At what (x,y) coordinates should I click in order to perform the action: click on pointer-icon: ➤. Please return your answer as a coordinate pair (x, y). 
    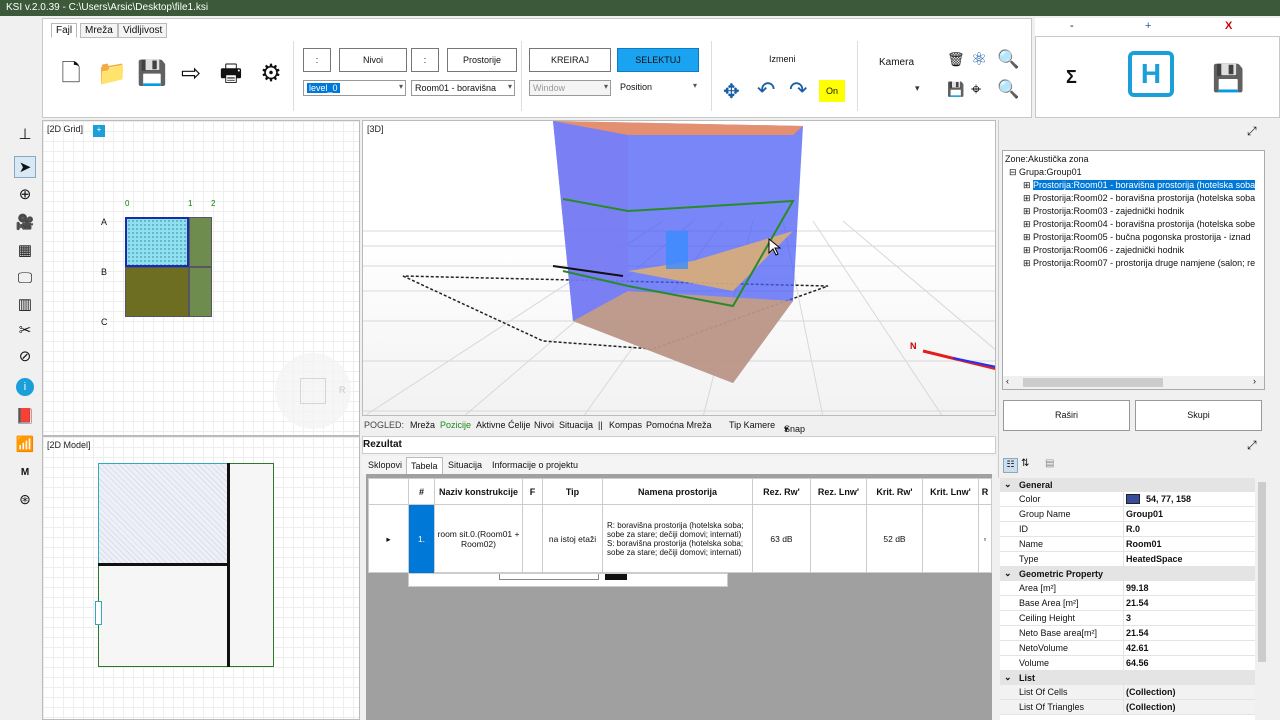
    Looking at the image, I should click on (25, 167).